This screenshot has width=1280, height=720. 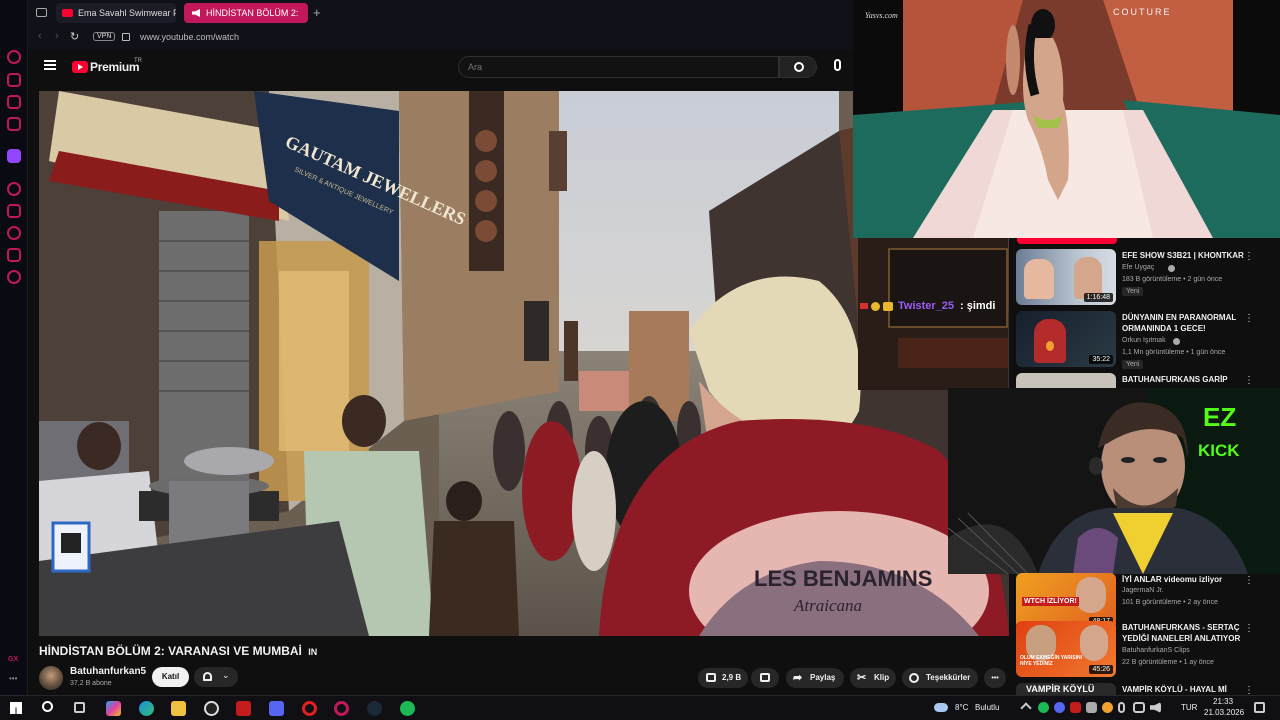 What do you see at coordinates (1138, 267) in the screenshot?
I see `channel-name: Efe Uygaç` at bounding box center [1138, 267].